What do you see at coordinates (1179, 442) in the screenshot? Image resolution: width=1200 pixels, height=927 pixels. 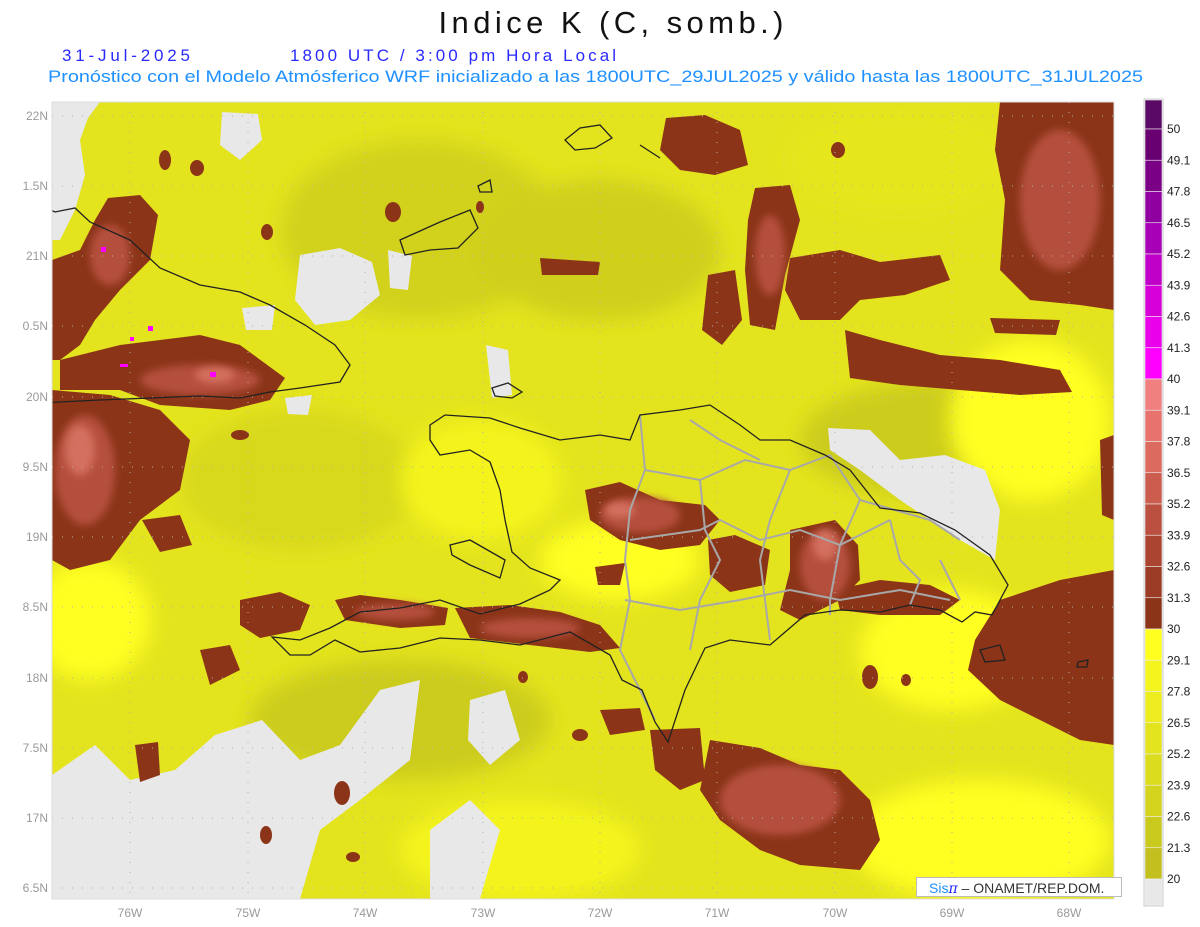 I see `colorbar-label: 37.8` at bounding box center [1179, 442].